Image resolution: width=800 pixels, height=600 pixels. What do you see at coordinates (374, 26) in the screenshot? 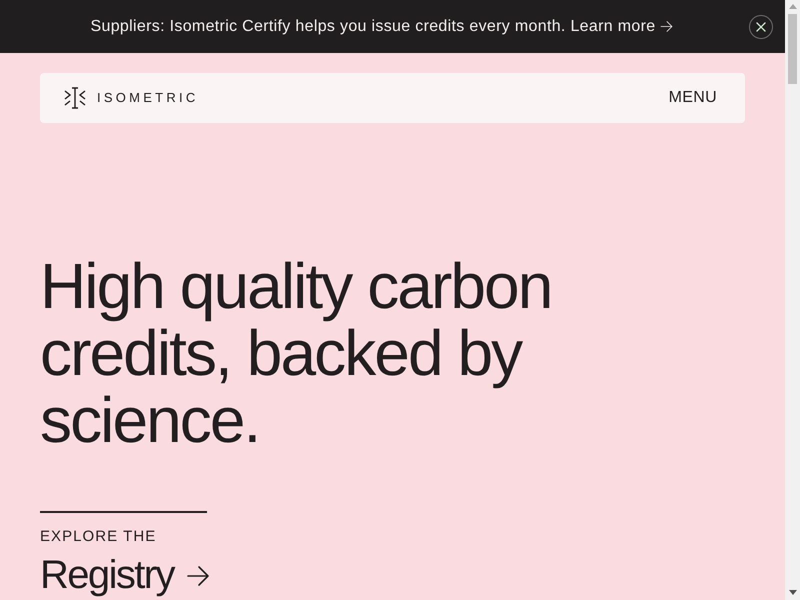
I see `announcement-text: Suppliers: Isometric Certify helps you issue credits every month. Learn more` at bounding box center [374, 26].